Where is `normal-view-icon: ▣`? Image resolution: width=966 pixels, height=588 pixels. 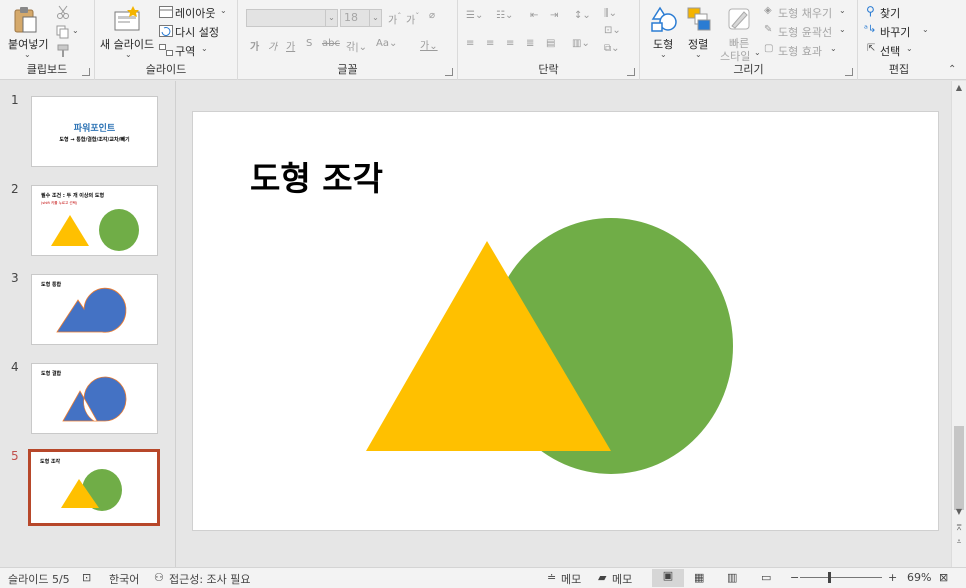
normal-view-icon: ▣ is located at coordinates (668, 578).